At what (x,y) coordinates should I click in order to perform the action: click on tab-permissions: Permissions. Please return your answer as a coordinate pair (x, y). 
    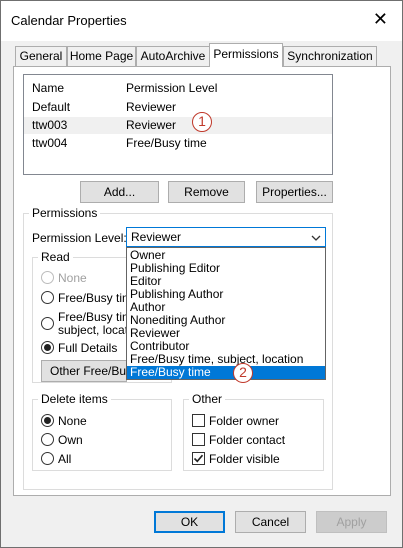
    Looking at the image, I should click on (246, 55).